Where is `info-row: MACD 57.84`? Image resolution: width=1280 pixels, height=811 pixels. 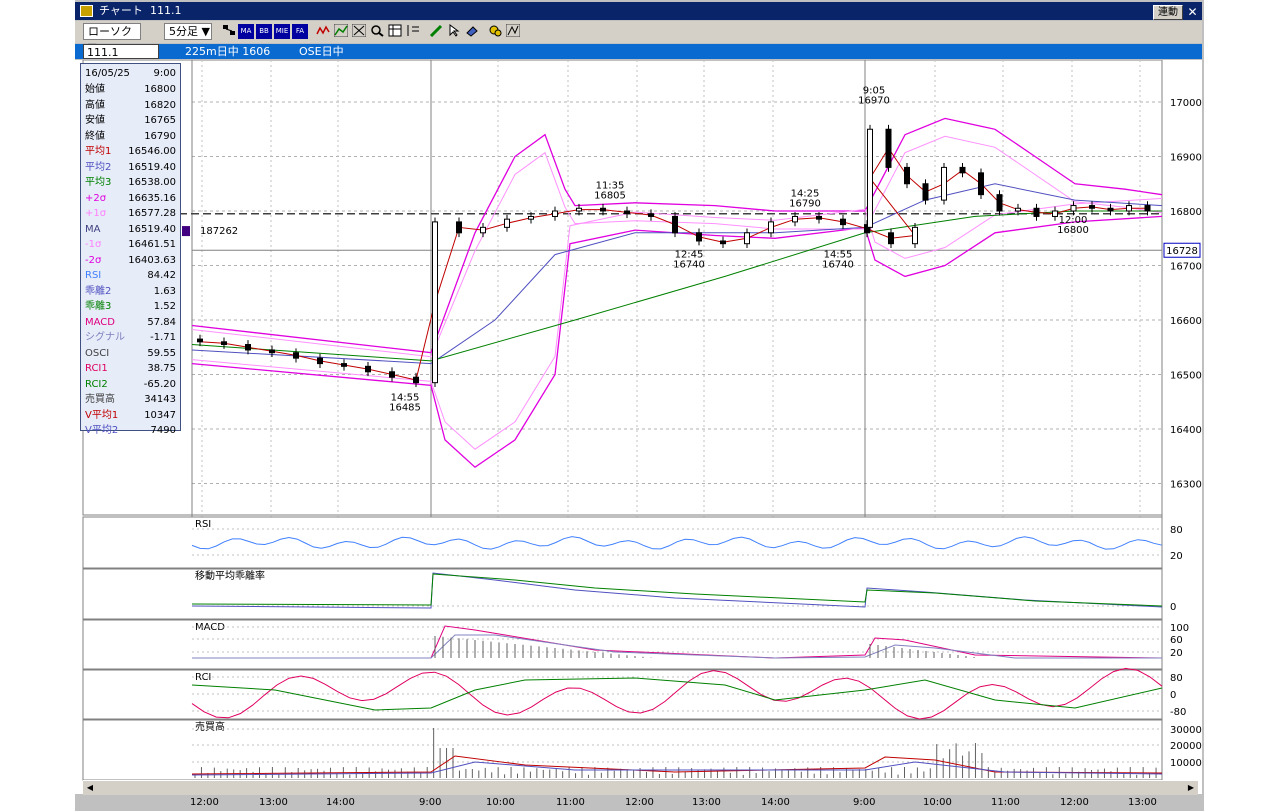 info-row: MACD 57.84 is located at coordinates (130, 322).